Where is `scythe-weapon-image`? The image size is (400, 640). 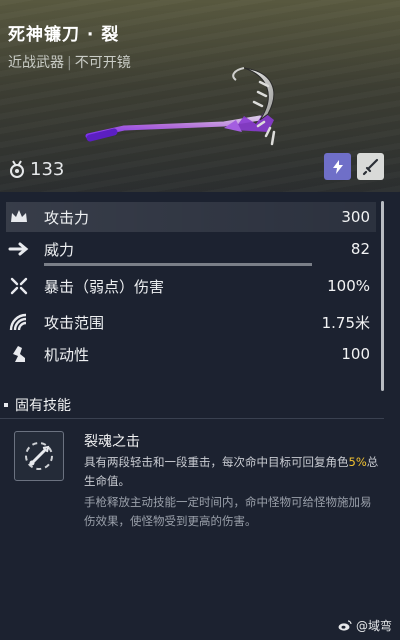
scythe-weapon-image is located at coordinates (180, 106).